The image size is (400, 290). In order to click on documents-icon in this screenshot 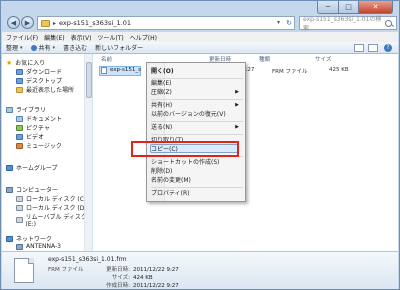, I will do `click(19, 118)`.